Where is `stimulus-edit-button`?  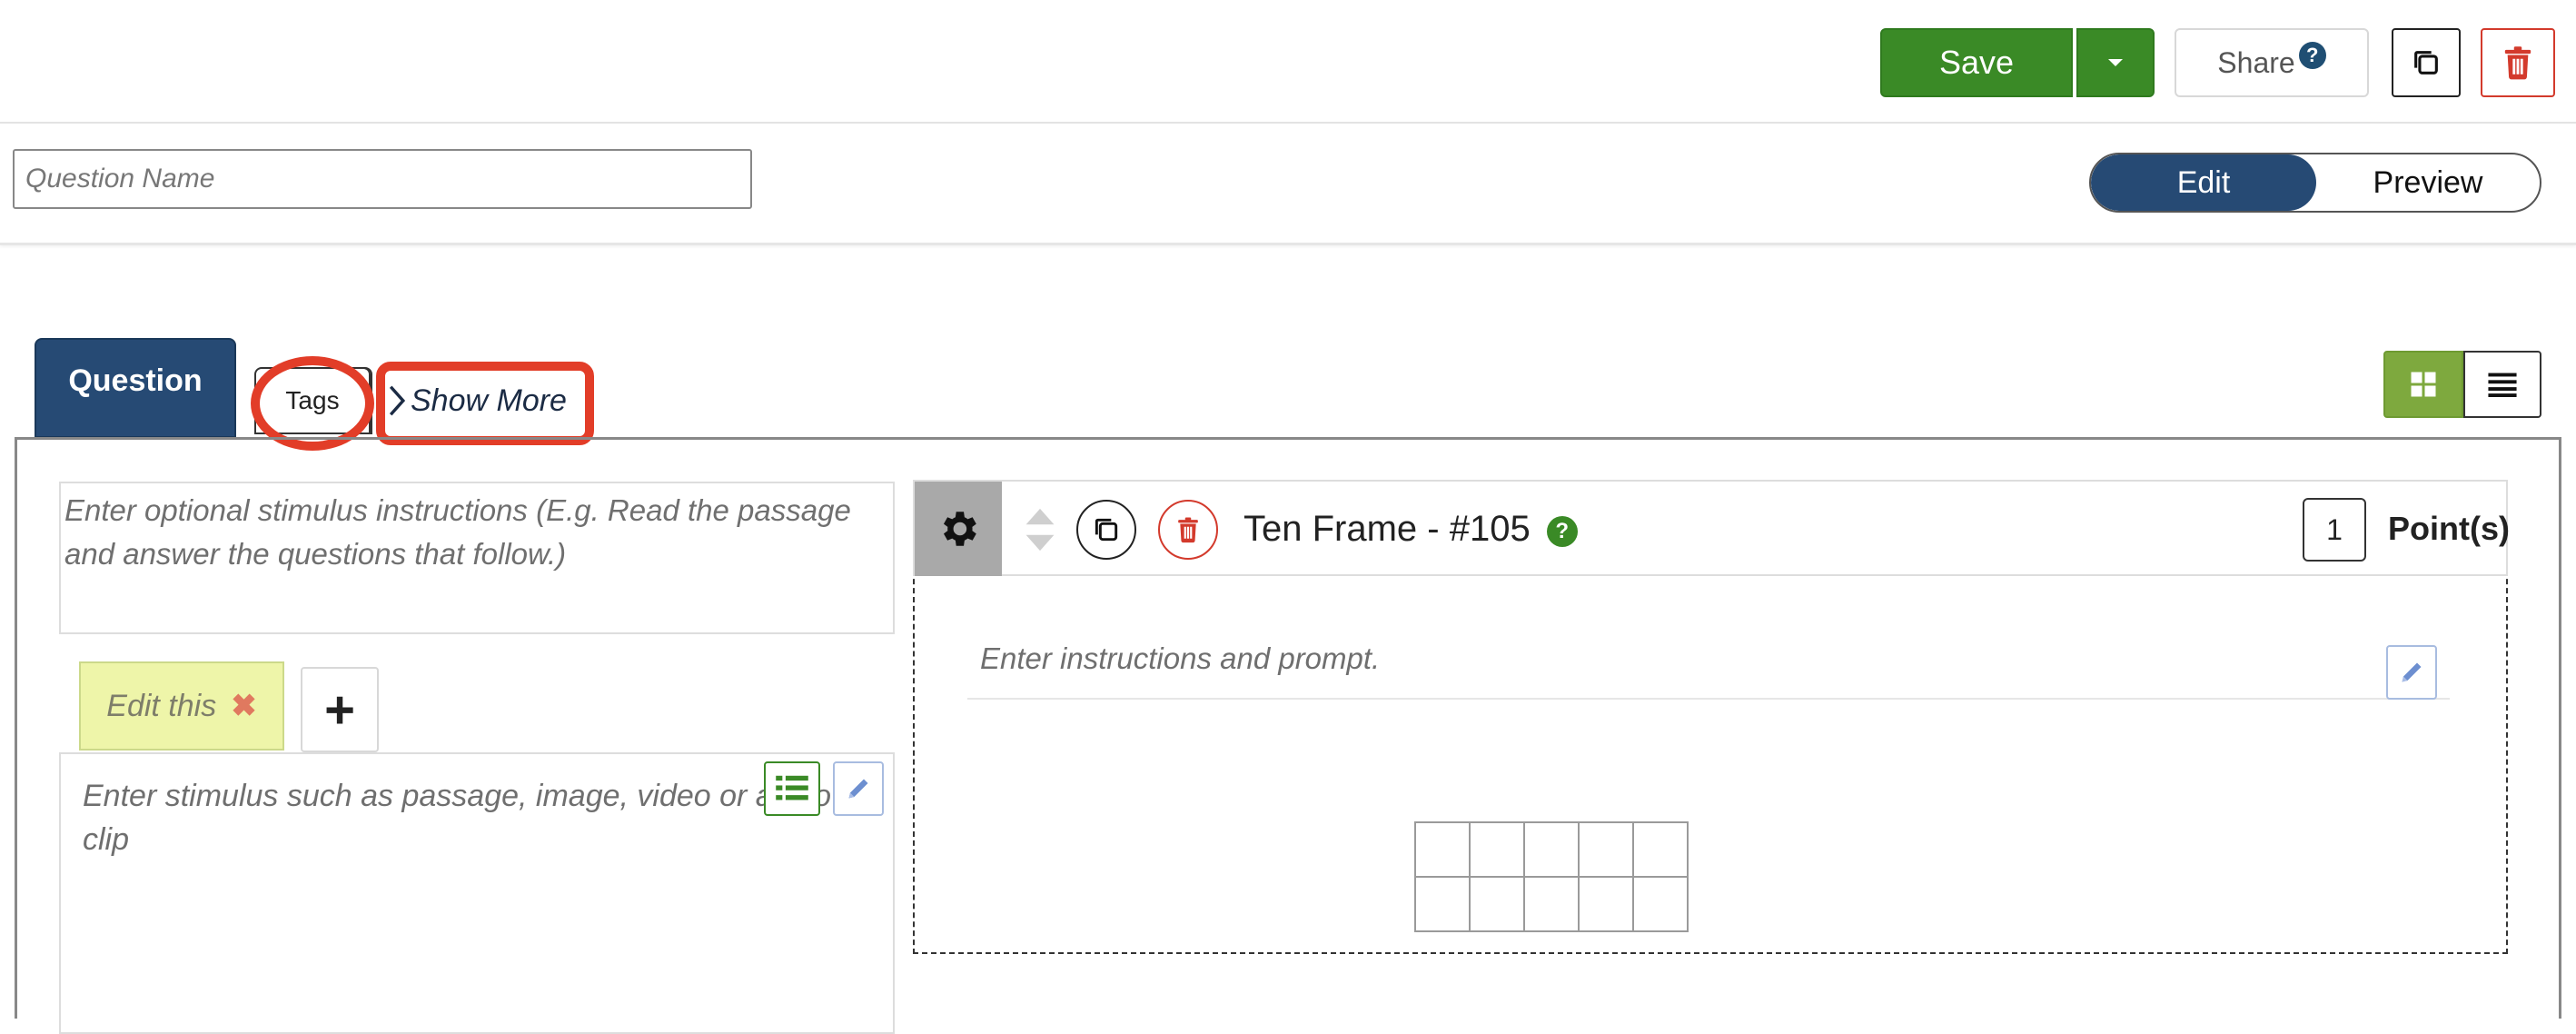 stimulus-edit-button is located at coordinates (858, 788).